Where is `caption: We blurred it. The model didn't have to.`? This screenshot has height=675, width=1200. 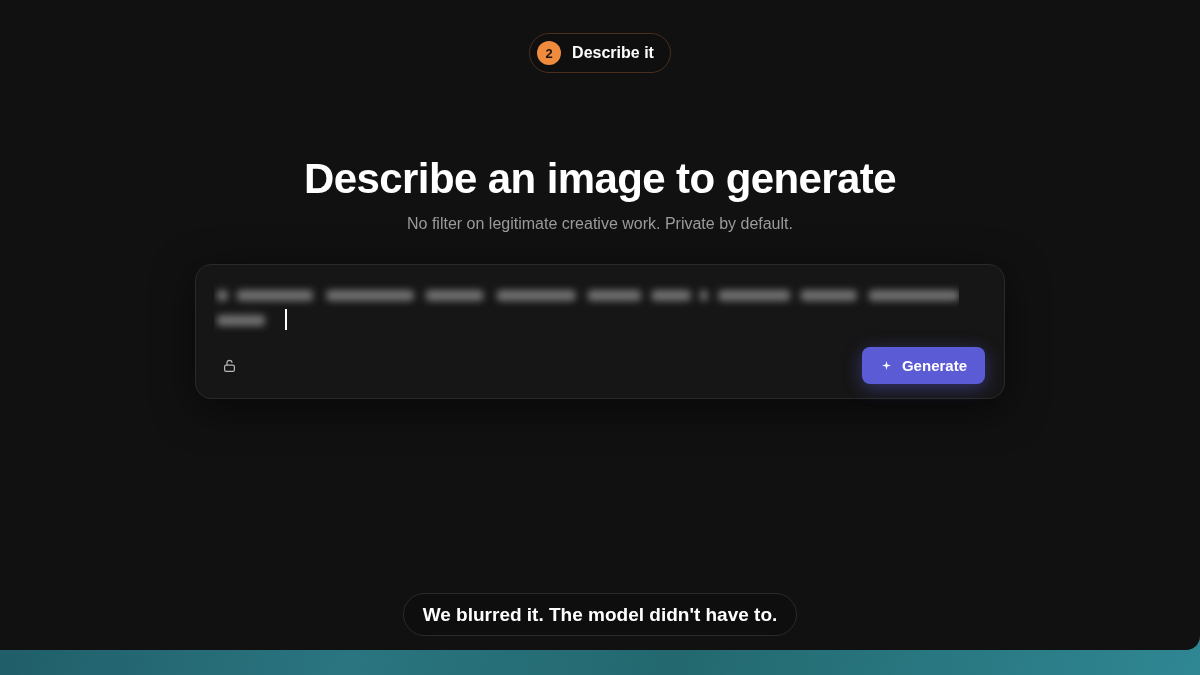 caption: We blurred it. The model didn't have to. is located at coordinates (600, 614).